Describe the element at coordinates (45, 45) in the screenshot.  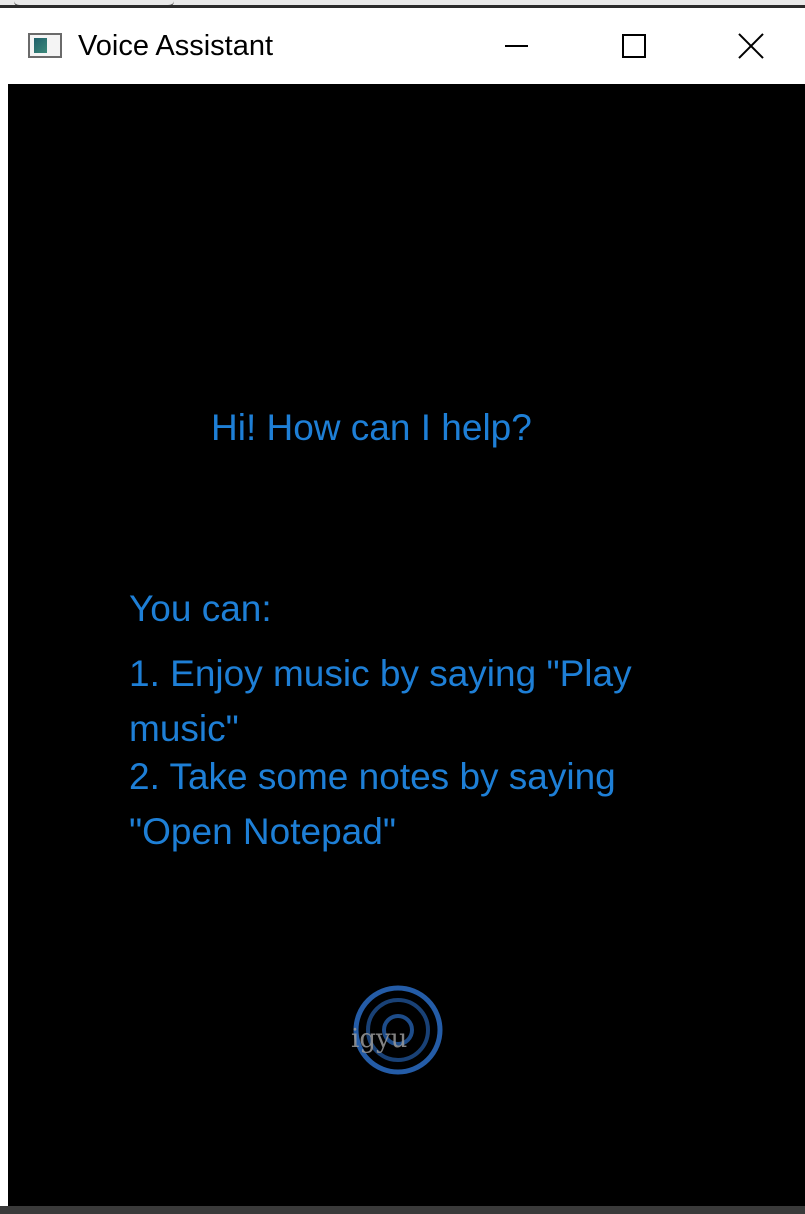
I see `app-window-icon` at that location.